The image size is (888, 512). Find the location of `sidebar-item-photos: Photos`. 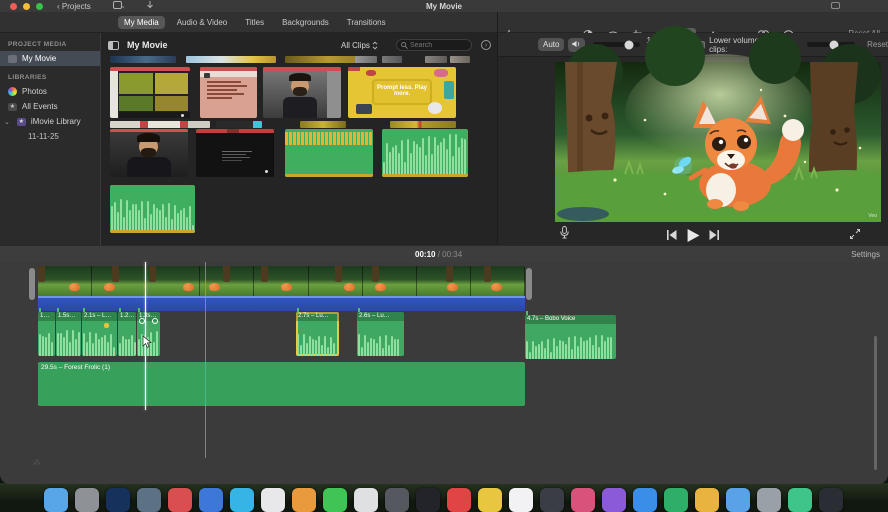

sidebar-item-photos: Photos is located at coordinates (50, 91).